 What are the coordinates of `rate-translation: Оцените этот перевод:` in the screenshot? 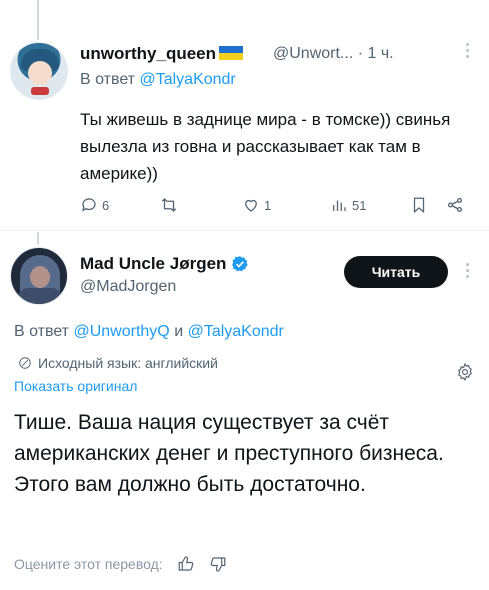 It's located at (120, 564).